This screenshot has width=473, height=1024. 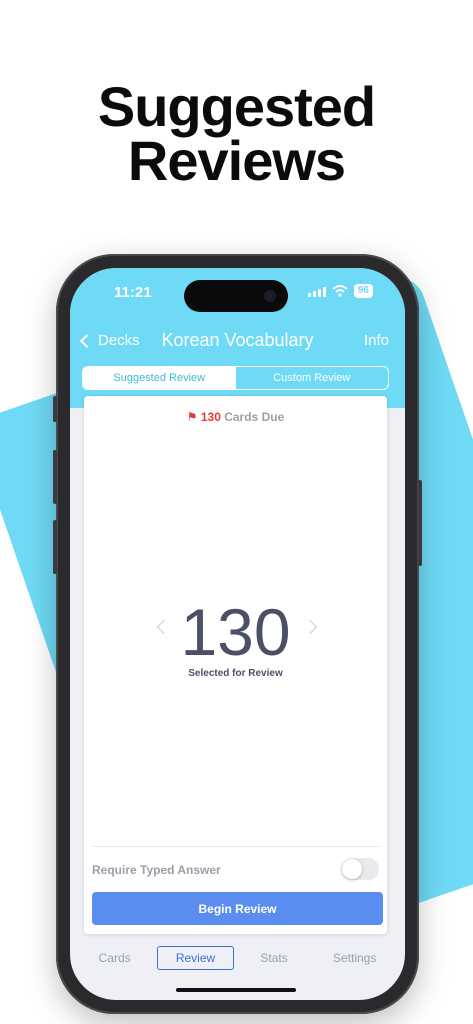 I want to click on status-time: 11:21, so click(x=133, y=292).